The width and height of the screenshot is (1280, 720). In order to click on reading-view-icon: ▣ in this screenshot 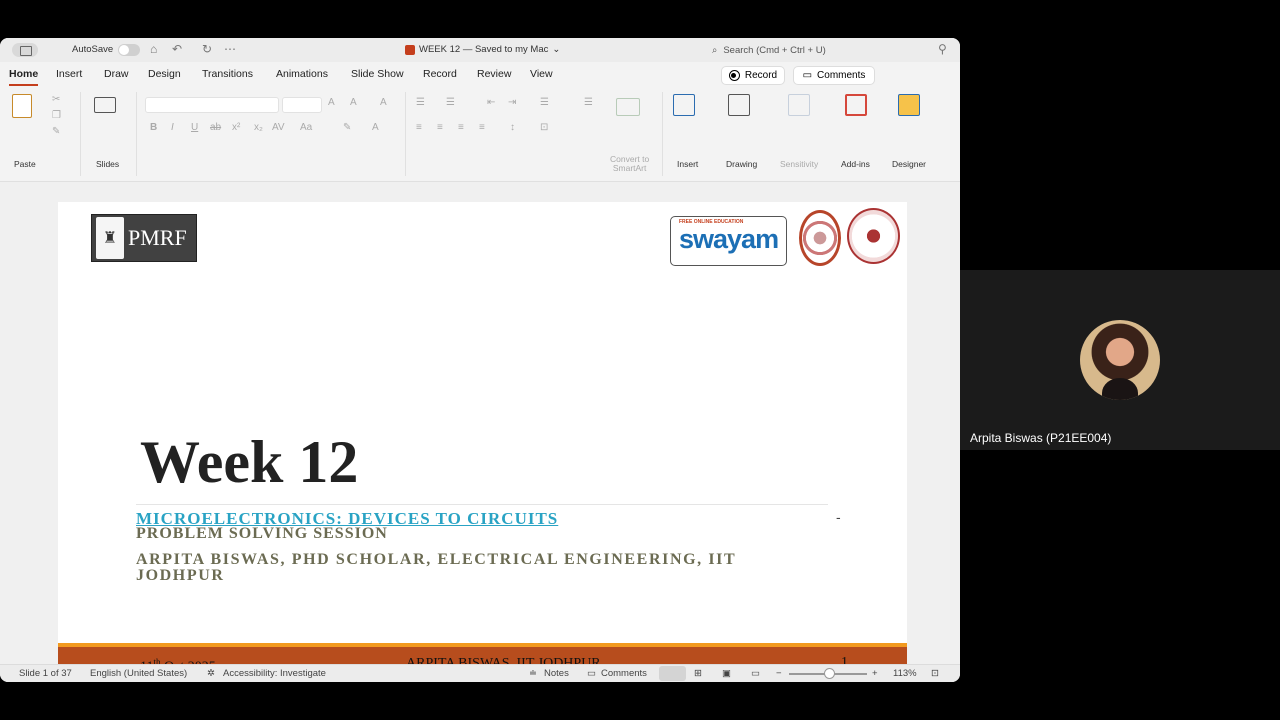, I will do `click(726, 673)`.